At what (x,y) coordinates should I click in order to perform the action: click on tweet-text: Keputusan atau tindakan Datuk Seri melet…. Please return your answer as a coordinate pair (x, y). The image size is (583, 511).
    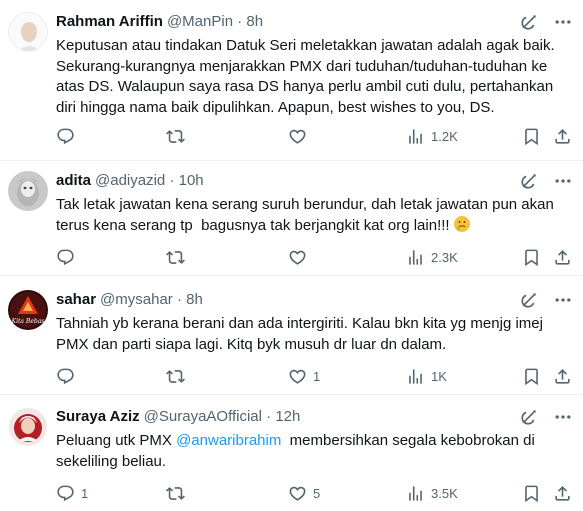
    Looking at the image, I should click on (307, 76).